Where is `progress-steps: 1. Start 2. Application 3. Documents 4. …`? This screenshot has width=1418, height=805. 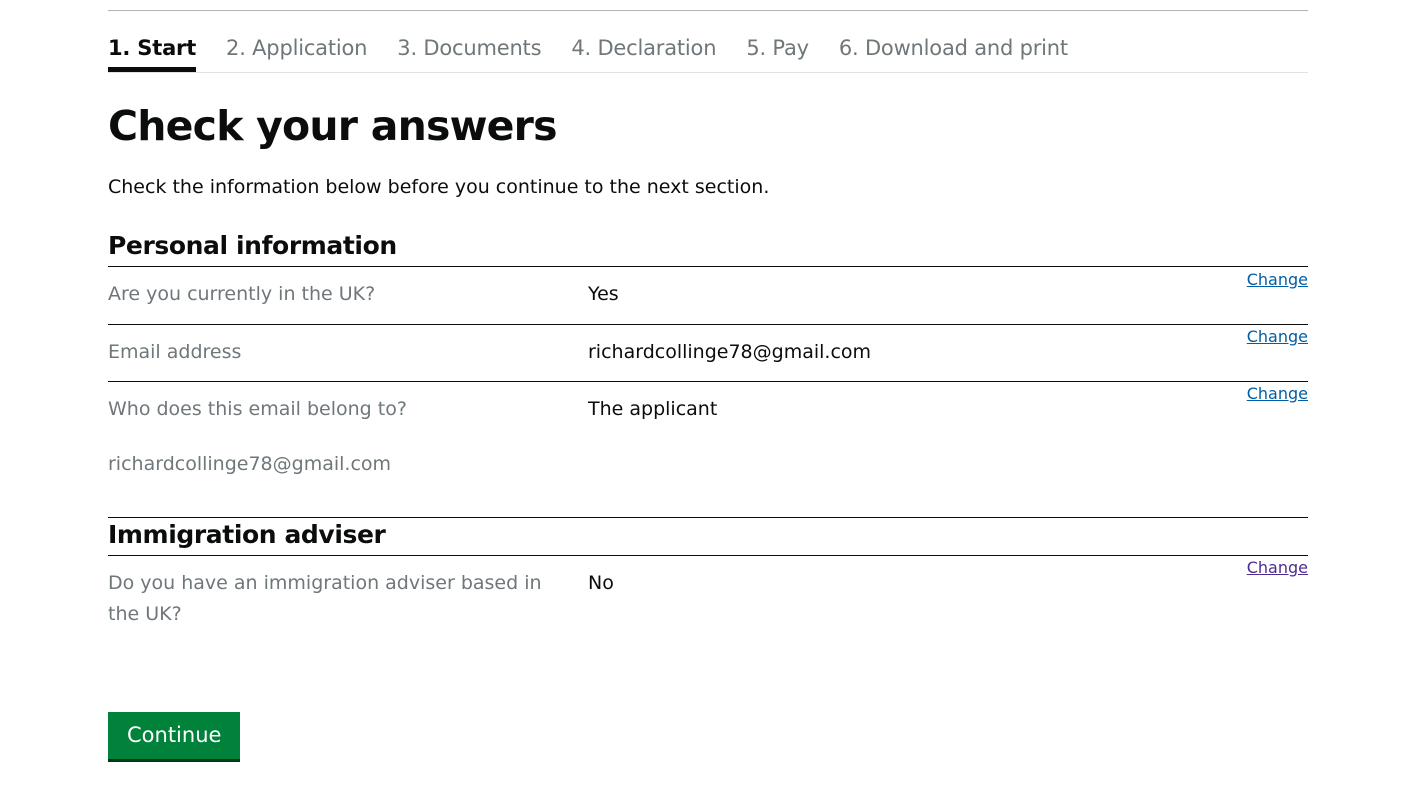 progress-steps: 1. Start 2. Application 3. Documents 4. … is located at coordinates (708, 48).